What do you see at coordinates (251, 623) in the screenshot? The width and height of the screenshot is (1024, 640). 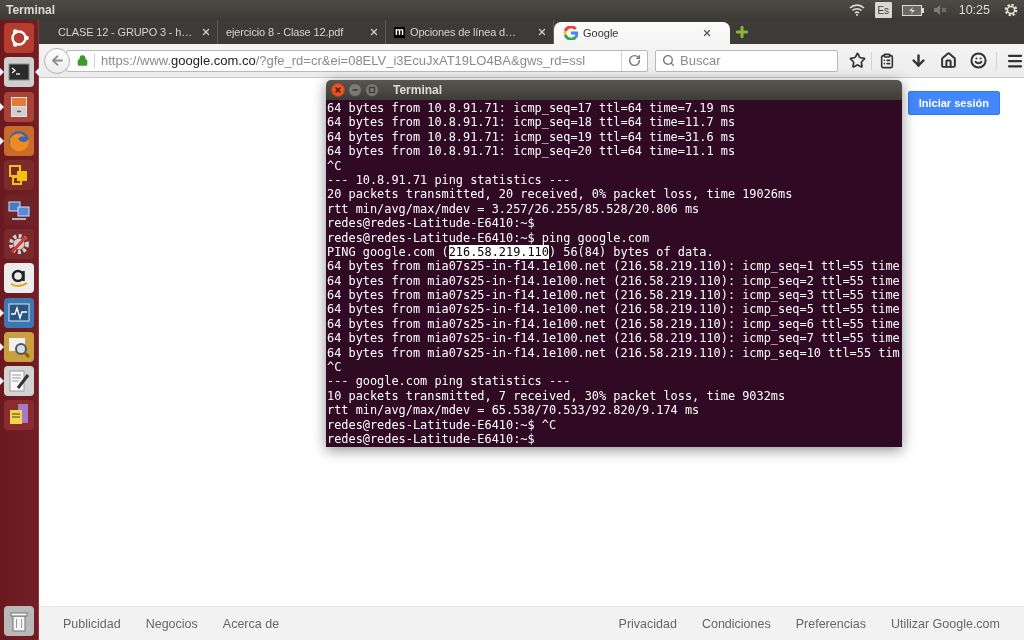 I see `footer-link: Acerca de` at bounding box center [251, 623].